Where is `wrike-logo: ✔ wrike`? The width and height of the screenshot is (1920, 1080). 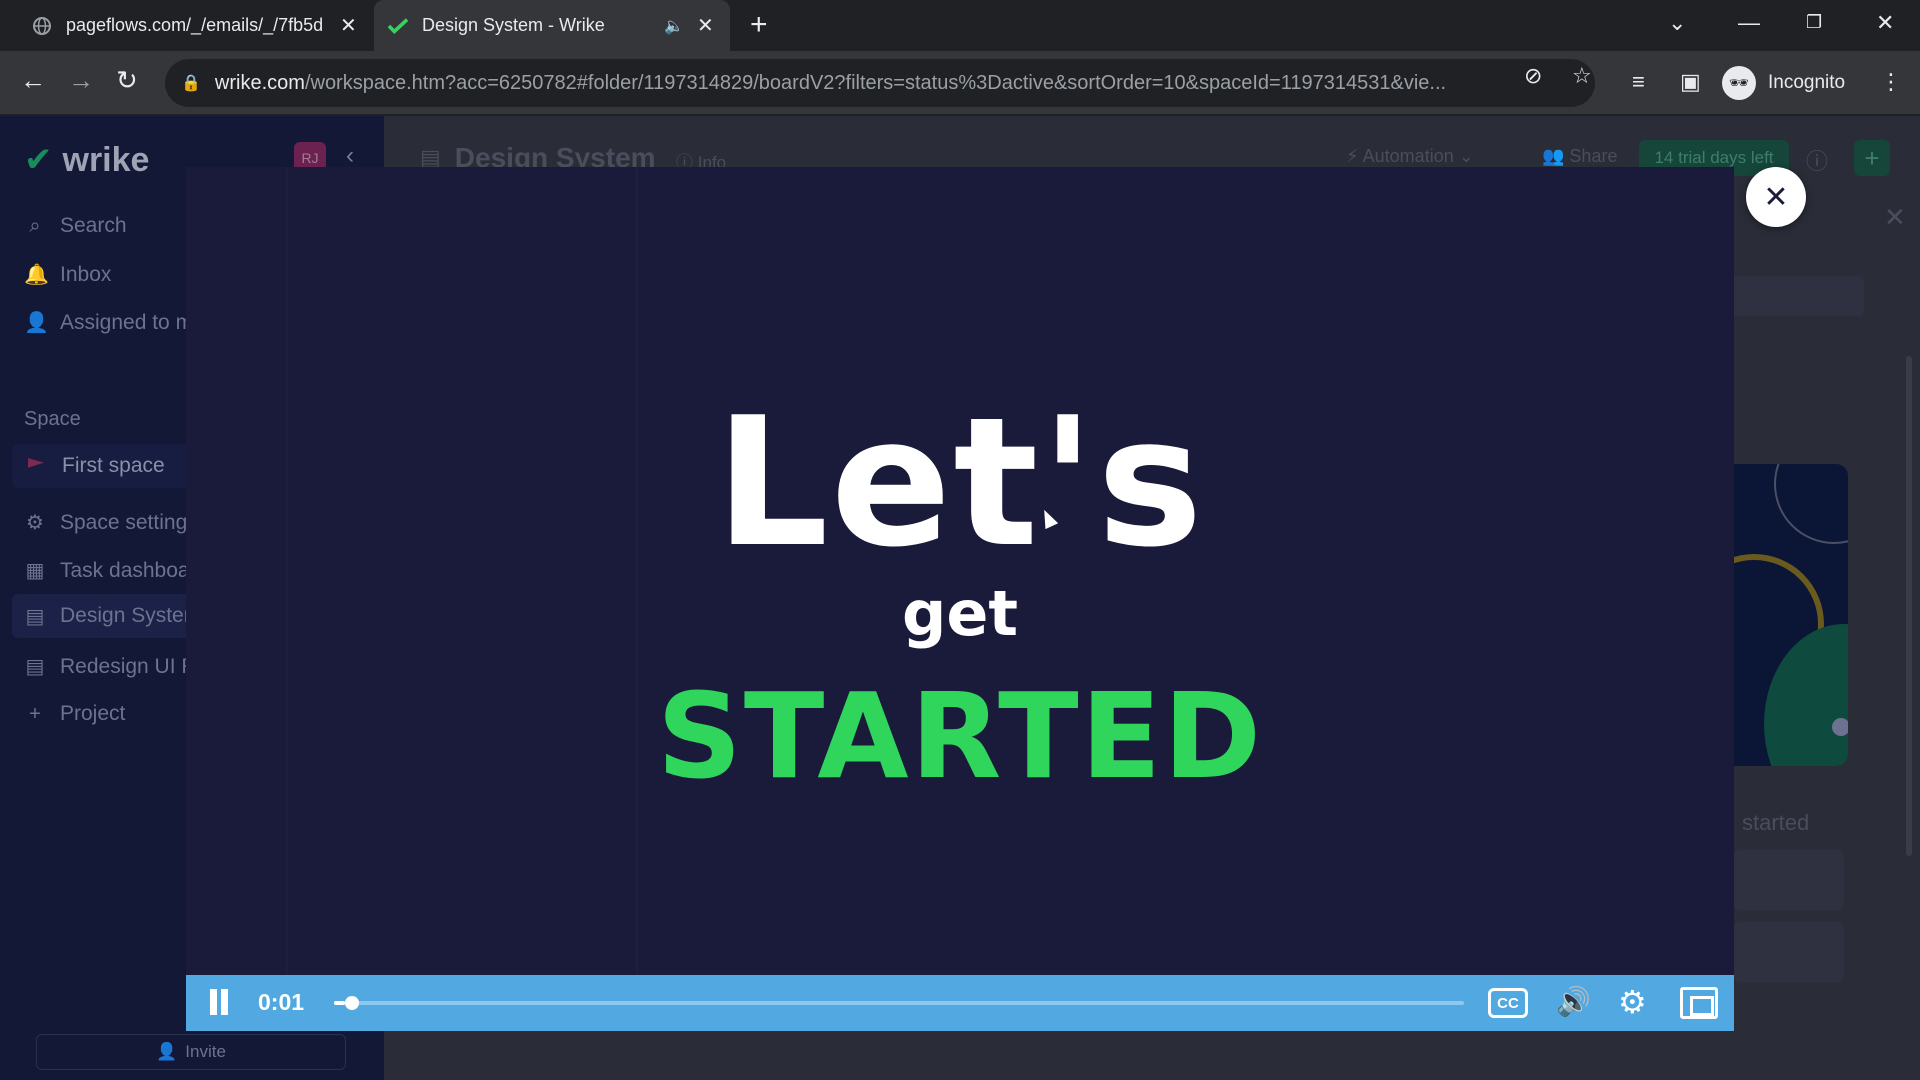 wrike-logo: ✔ wrike is located at coordinates (86, 160).